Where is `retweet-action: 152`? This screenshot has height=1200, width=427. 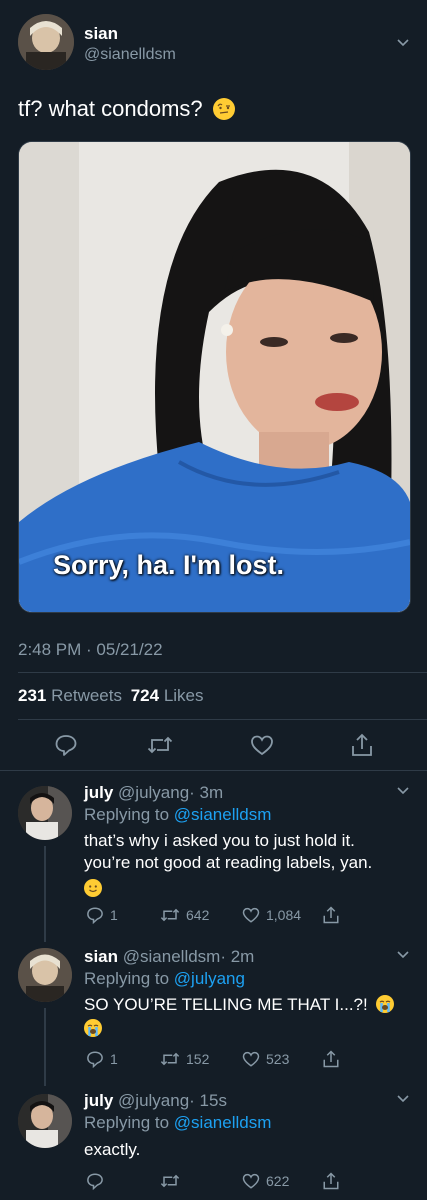
retweet-action: 152 is located at coordinates (184, 1059).